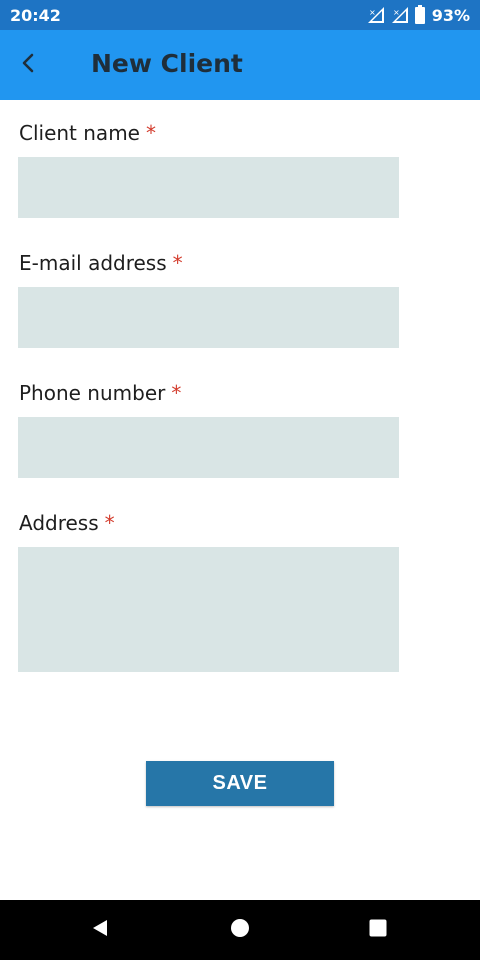 The image size is (480, 960). I want to click on email-input, so click(208, 317).